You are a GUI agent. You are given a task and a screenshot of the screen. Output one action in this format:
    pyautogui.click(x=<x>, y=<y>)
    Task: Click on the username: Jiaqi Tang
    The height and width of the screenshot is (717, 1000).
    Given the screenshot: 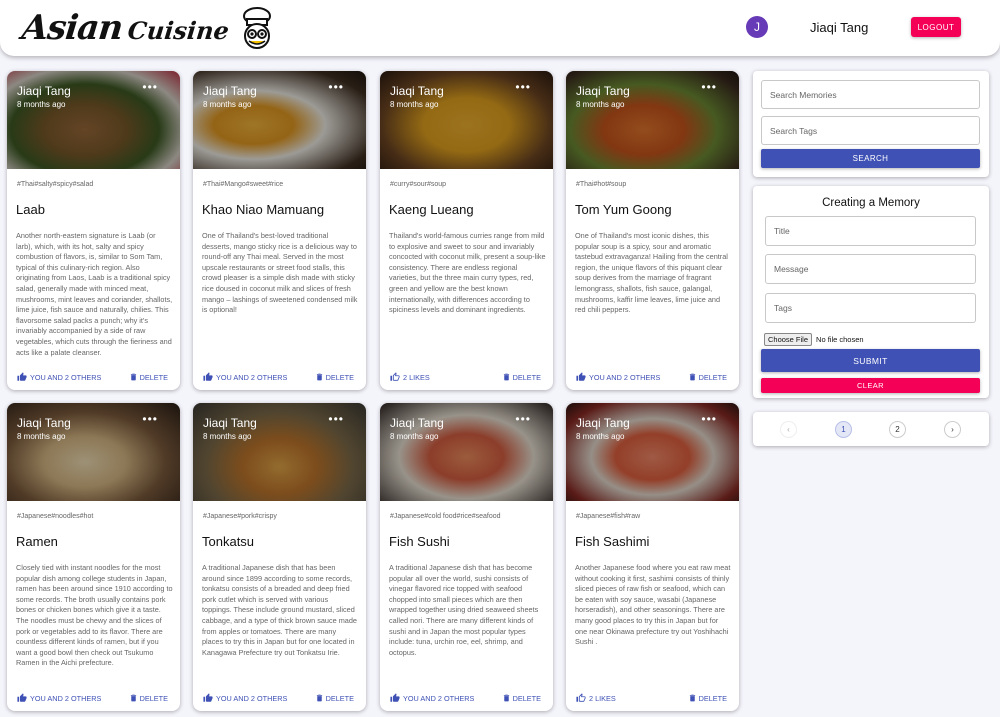 What is the action you would take?
    pyautogui.click(x=839, y=27)
    